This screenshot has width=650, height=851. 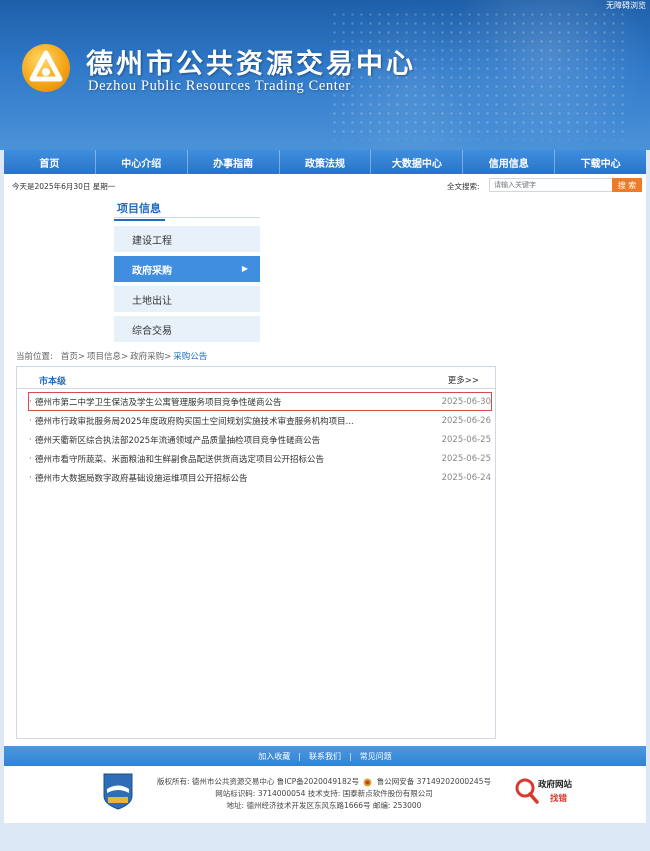 What do you see at coordinates (107, 356) in the screenshot?
I see `breadcrumb-project-info: 项目信息>` at bounding box center [107, 356].